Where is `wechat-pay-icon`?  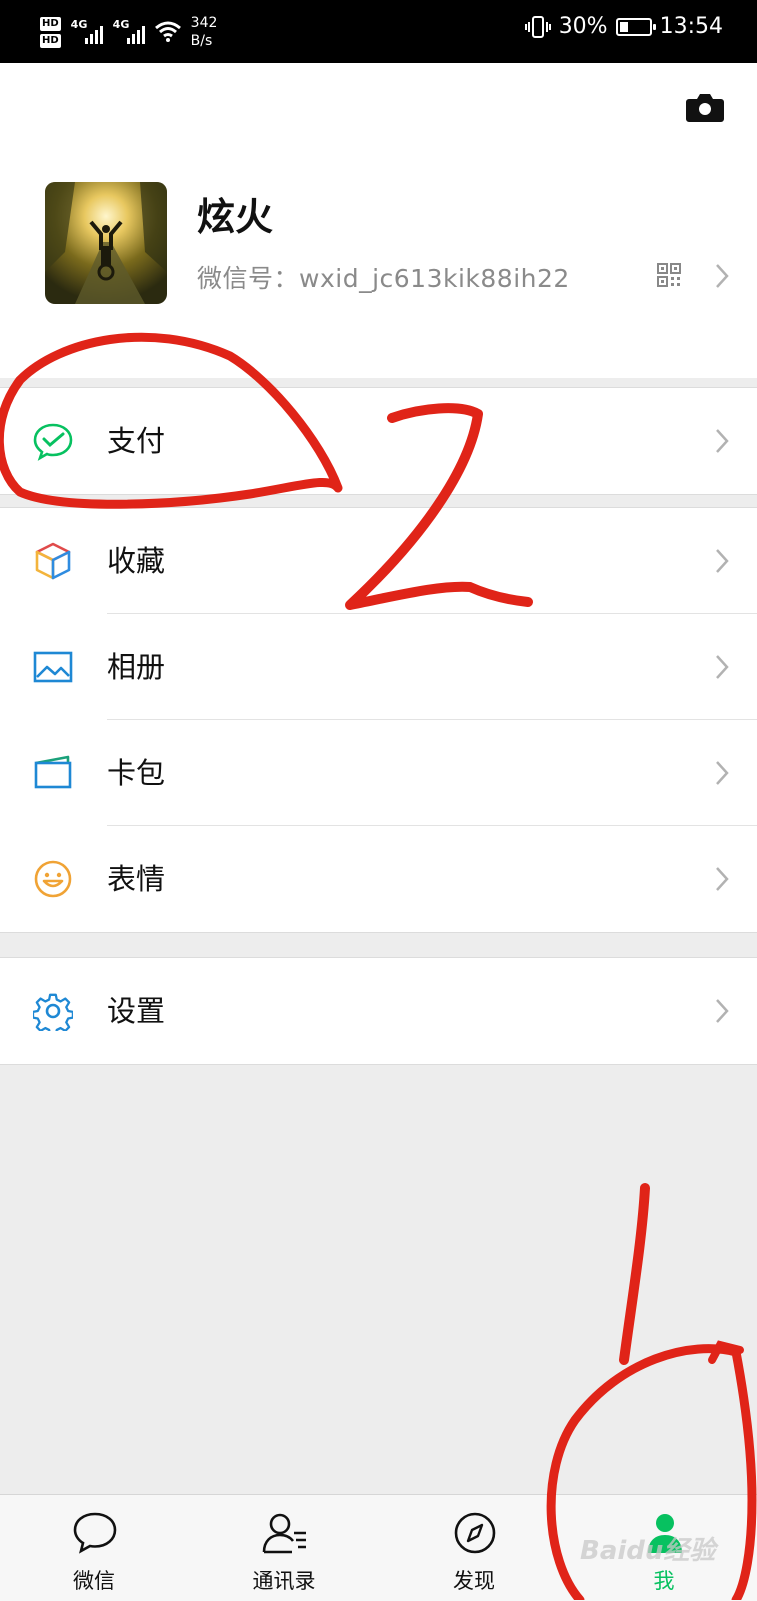
wechat-pay-icon is located at coordinates (53, 442).